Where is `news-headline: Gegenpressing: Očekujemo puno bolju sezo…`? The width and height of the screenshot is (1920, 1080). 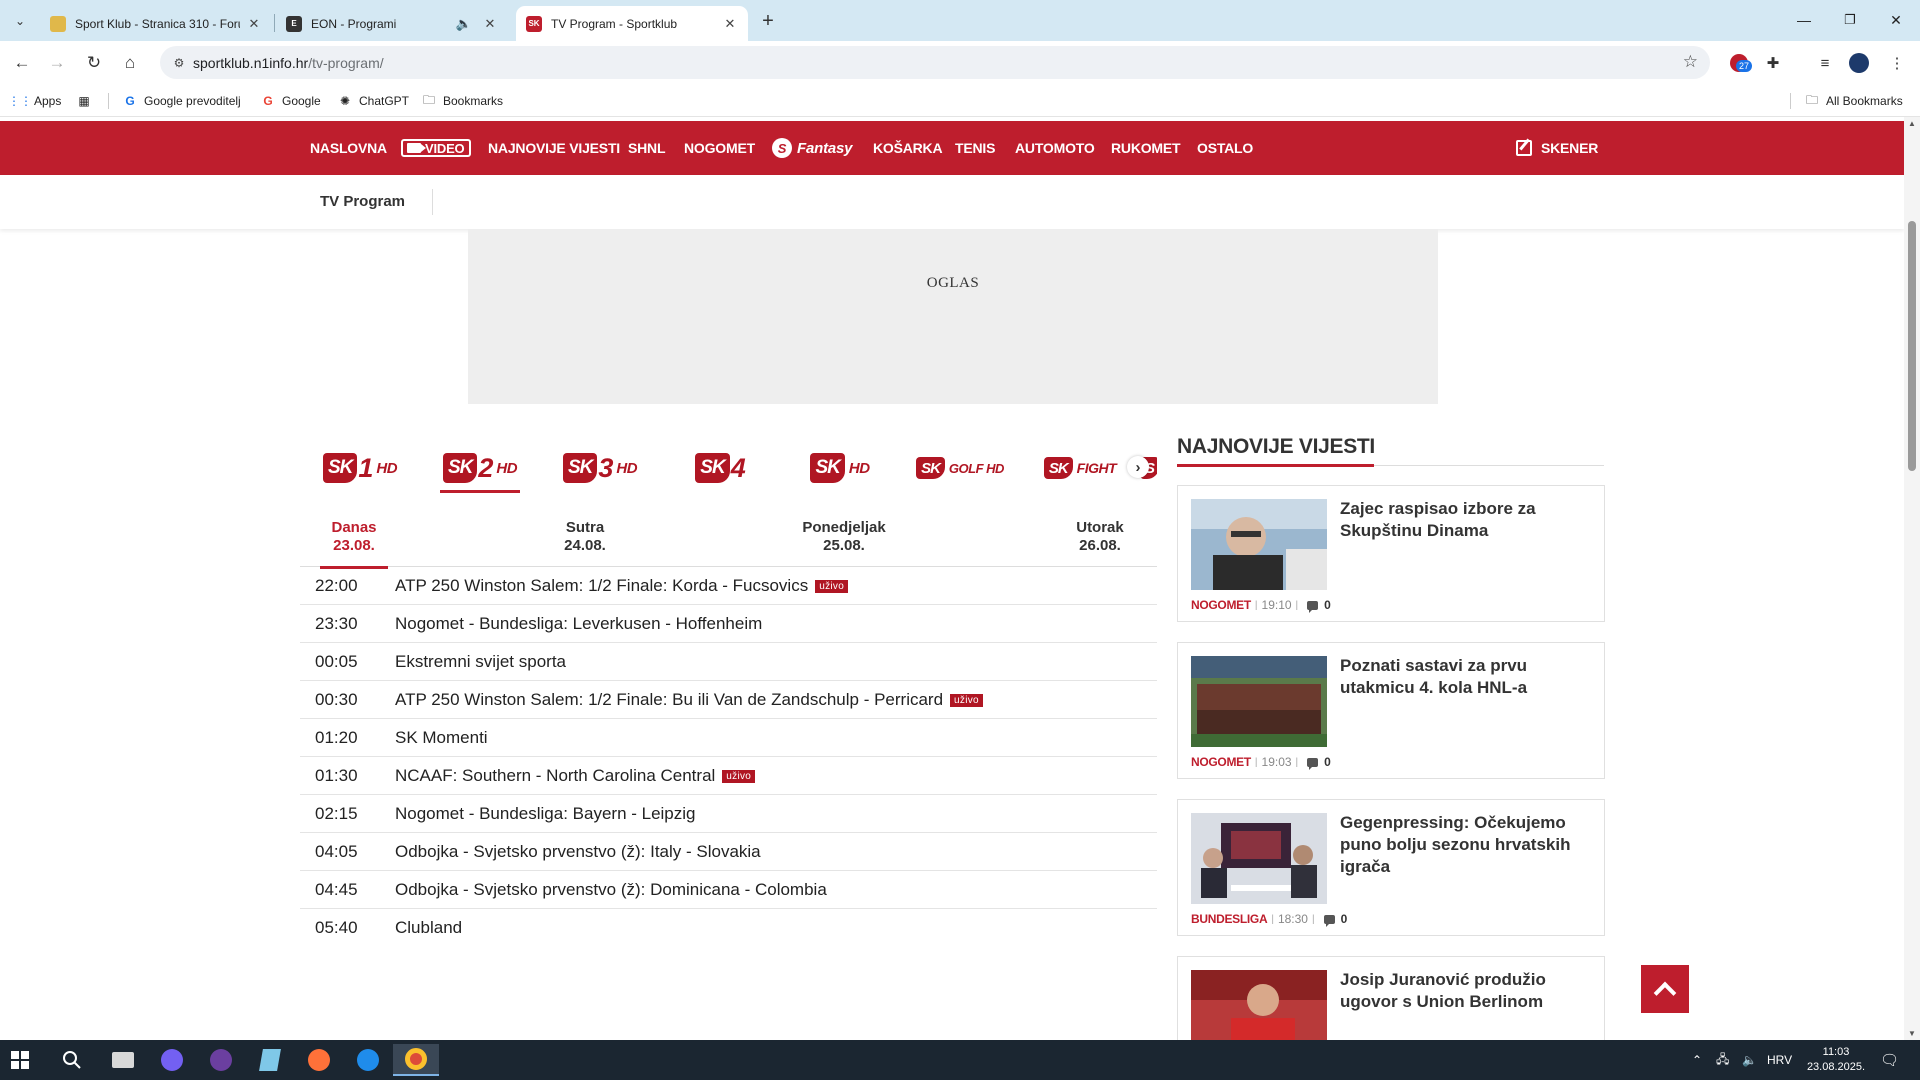 news-headline: Gegenpressing: Očekujemo puno bolju sezo… is located at coordinates (1465, 845).